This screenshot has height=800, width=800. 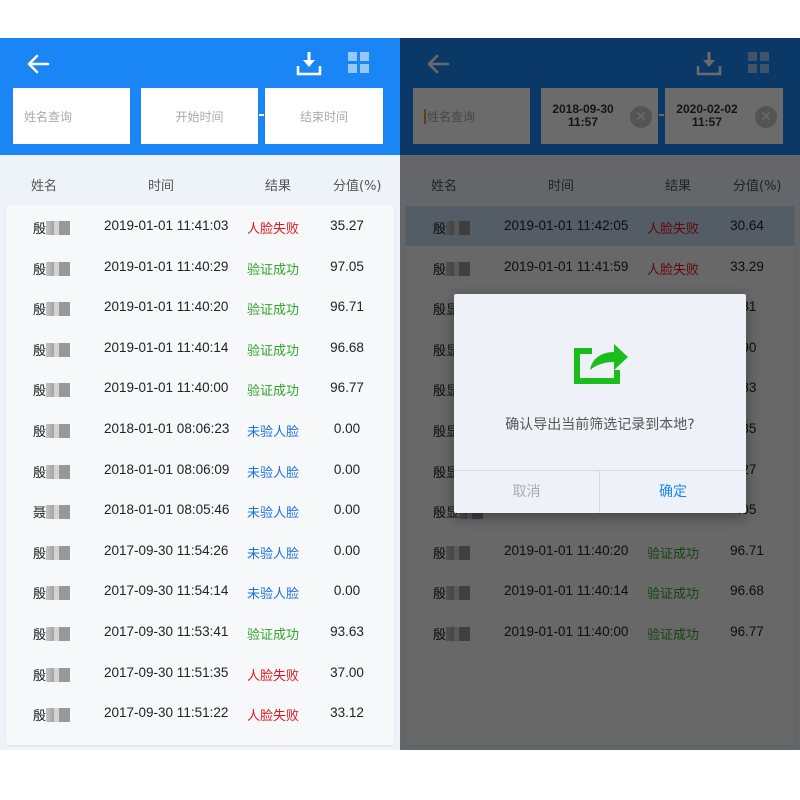 I want to click on table-row: 殷 2019-01-01 11:40:14 验证成功 96.68, so click(x=200, y=348).